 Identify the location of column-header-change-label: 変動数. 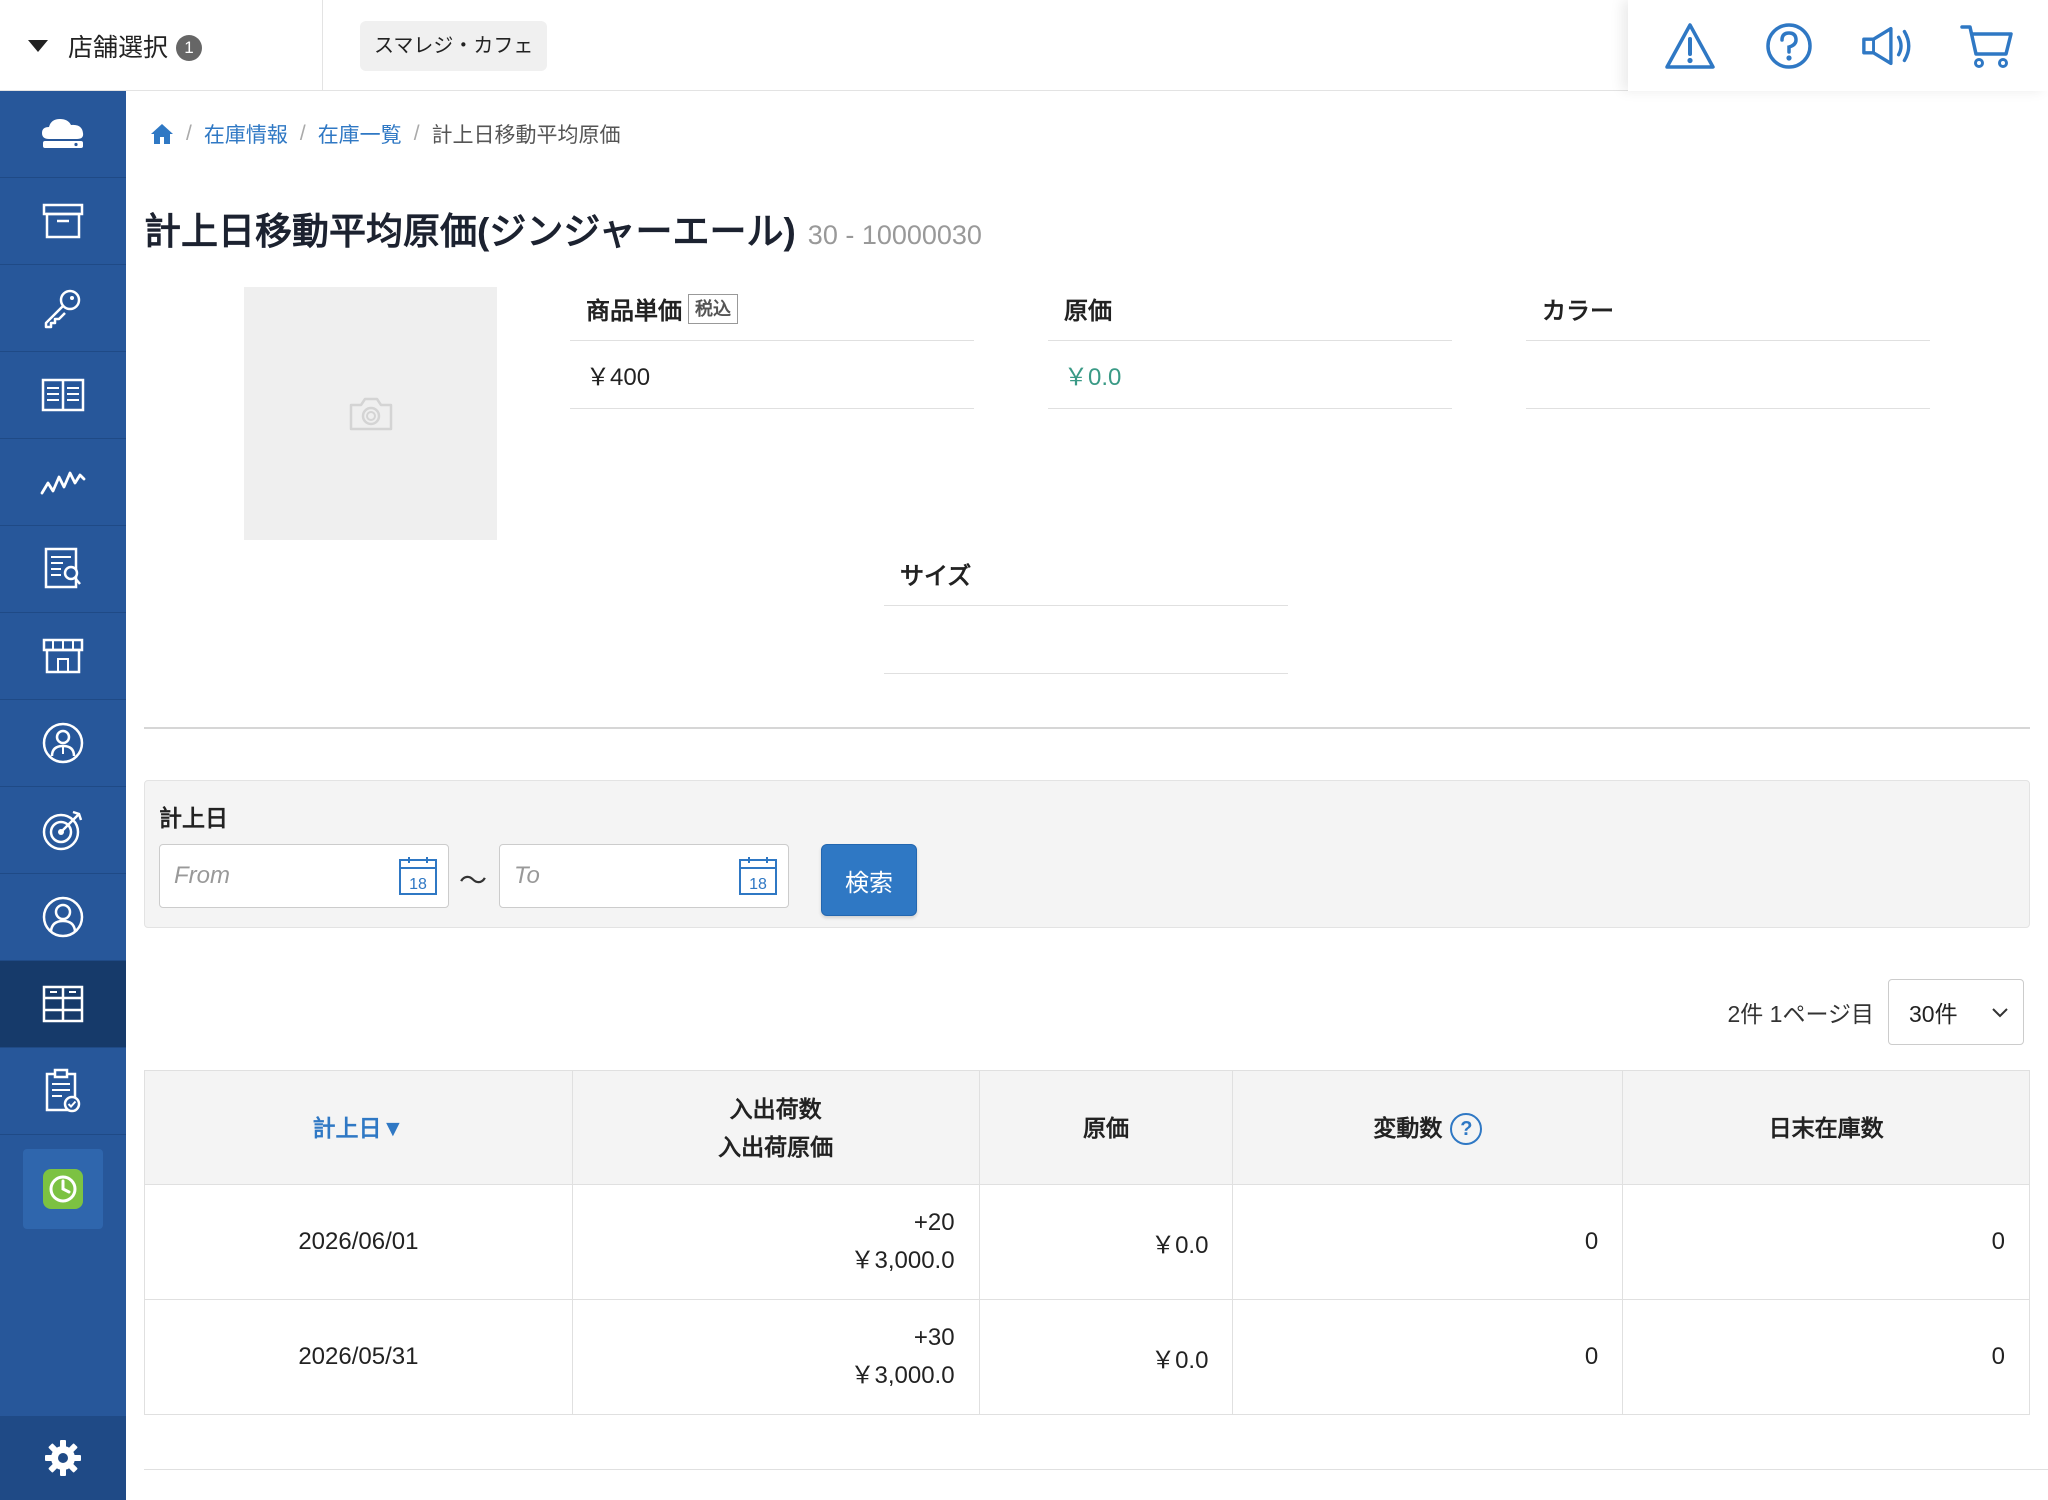
(1408, 1127).